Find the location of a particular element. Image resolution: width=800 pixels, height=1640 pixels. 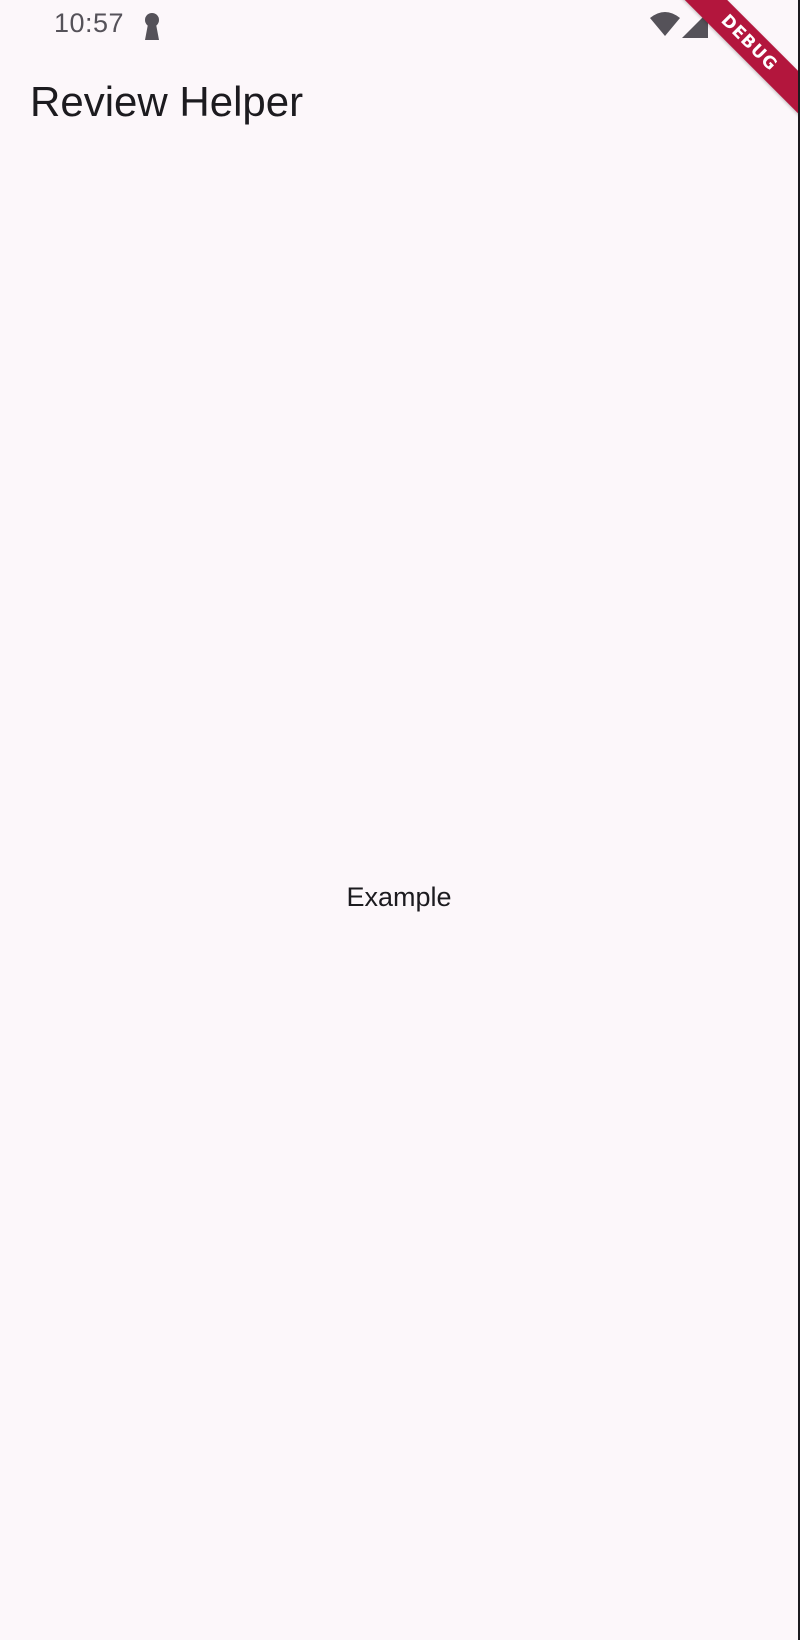

app-bar: Review Helper is located at coordinates (399, 104).